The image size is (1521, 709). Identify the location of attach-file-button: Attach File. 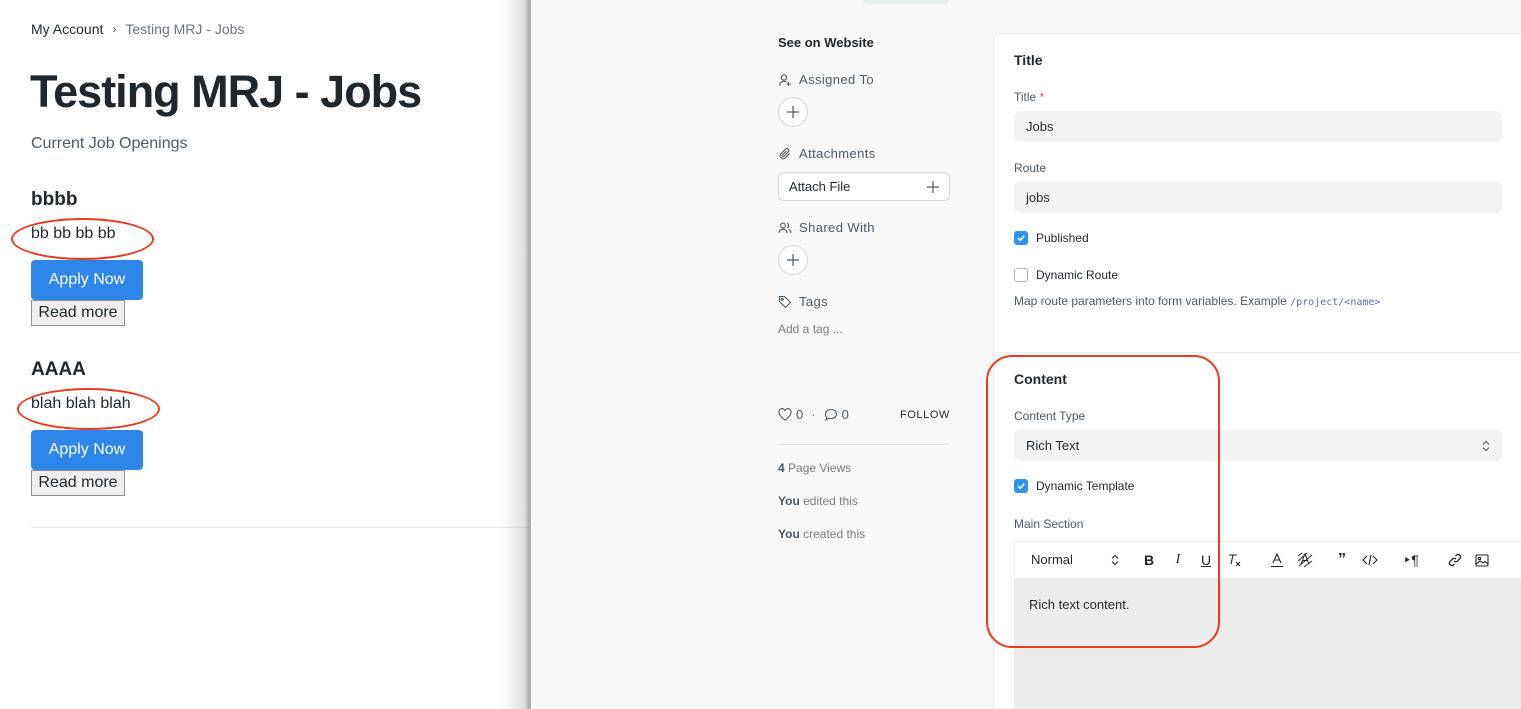
(864, 186).